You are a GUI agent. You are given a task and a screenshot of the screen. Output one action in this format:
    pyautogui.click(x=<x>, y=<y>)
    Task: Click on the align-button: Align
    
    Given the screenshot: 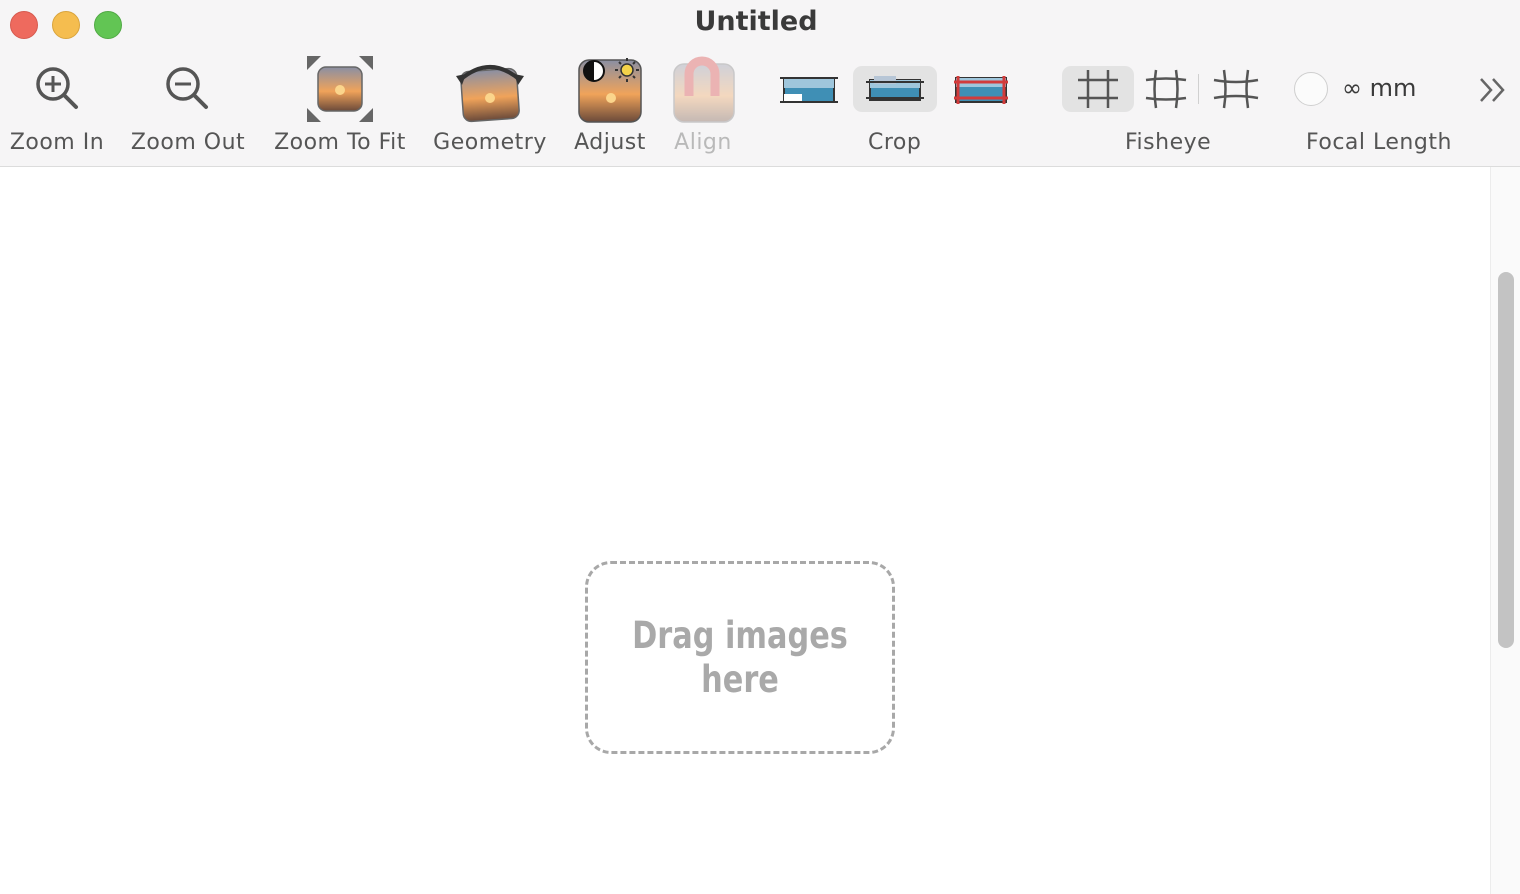 What is the action you would take?
    pyautogui.click(x=703, y=107)
    